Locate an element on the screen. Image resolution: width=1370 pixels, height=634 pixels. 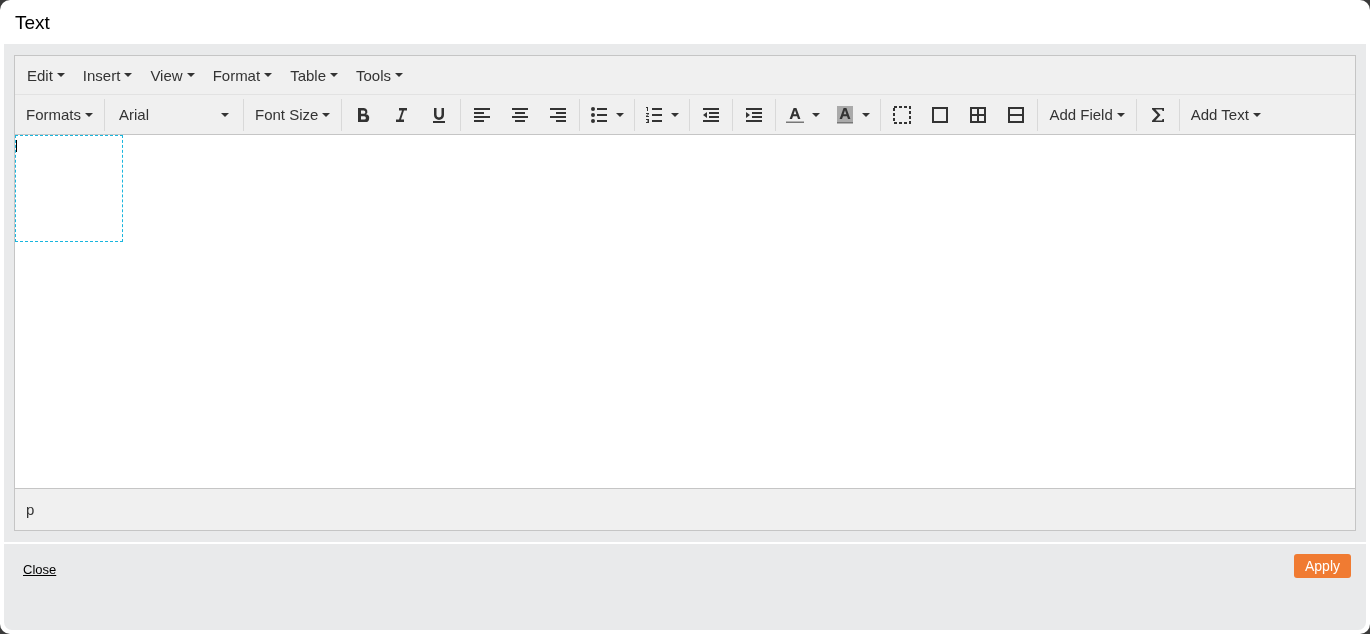
menu-item: Table is located at coordinates (314, 75).